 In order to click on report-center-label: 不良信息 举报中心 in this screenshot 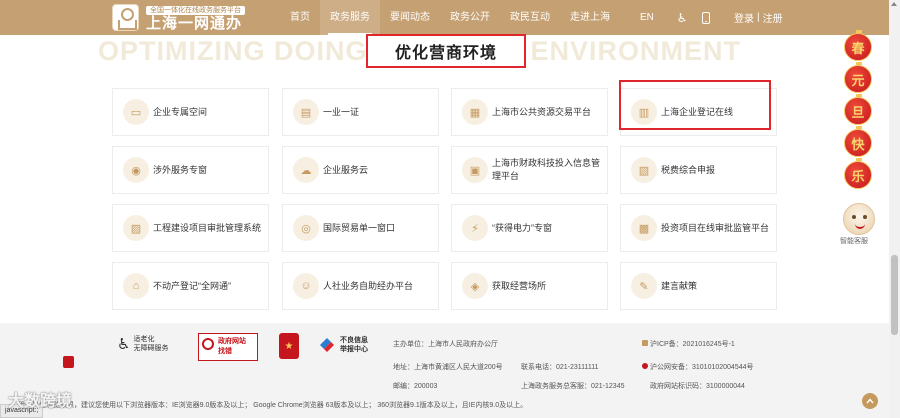, I will do `click(354, 345)`.